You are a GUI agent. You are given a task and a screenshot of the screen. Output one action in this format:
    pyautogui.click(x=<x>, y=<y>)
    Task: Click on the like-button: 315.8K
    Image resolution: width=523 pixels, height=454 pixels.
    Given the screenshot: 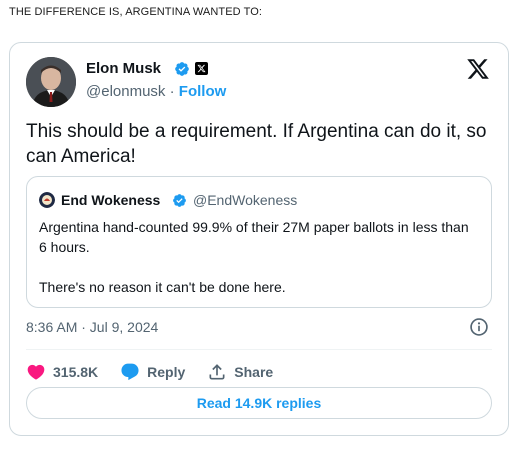 What is the action you would take?
    pyautogui.click(x=62, y=372)
    